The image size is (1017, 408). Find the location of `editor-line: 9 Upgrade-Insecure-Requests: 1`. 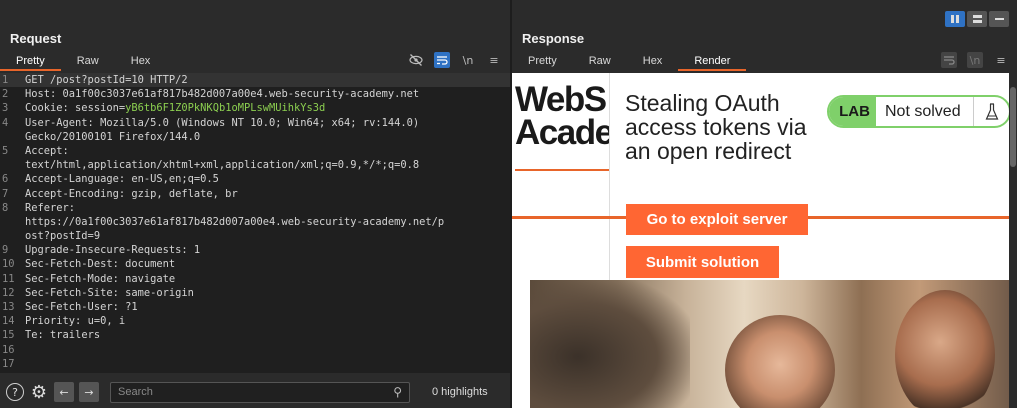

editor-line: 9 Upgrade-Insecure-Requests: 1 is located at coordinates (255, 250).